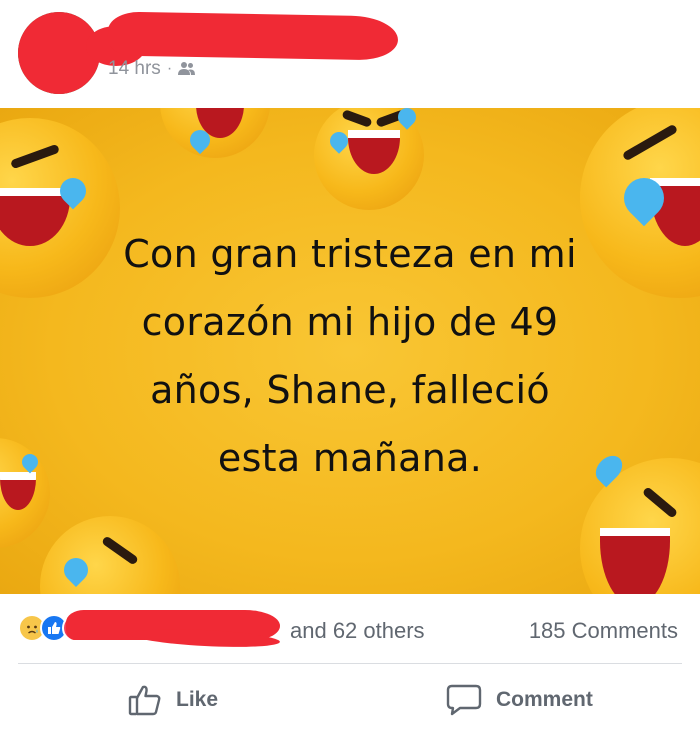  I want to click on post-text-line: esta mañana., so click(350, 458).